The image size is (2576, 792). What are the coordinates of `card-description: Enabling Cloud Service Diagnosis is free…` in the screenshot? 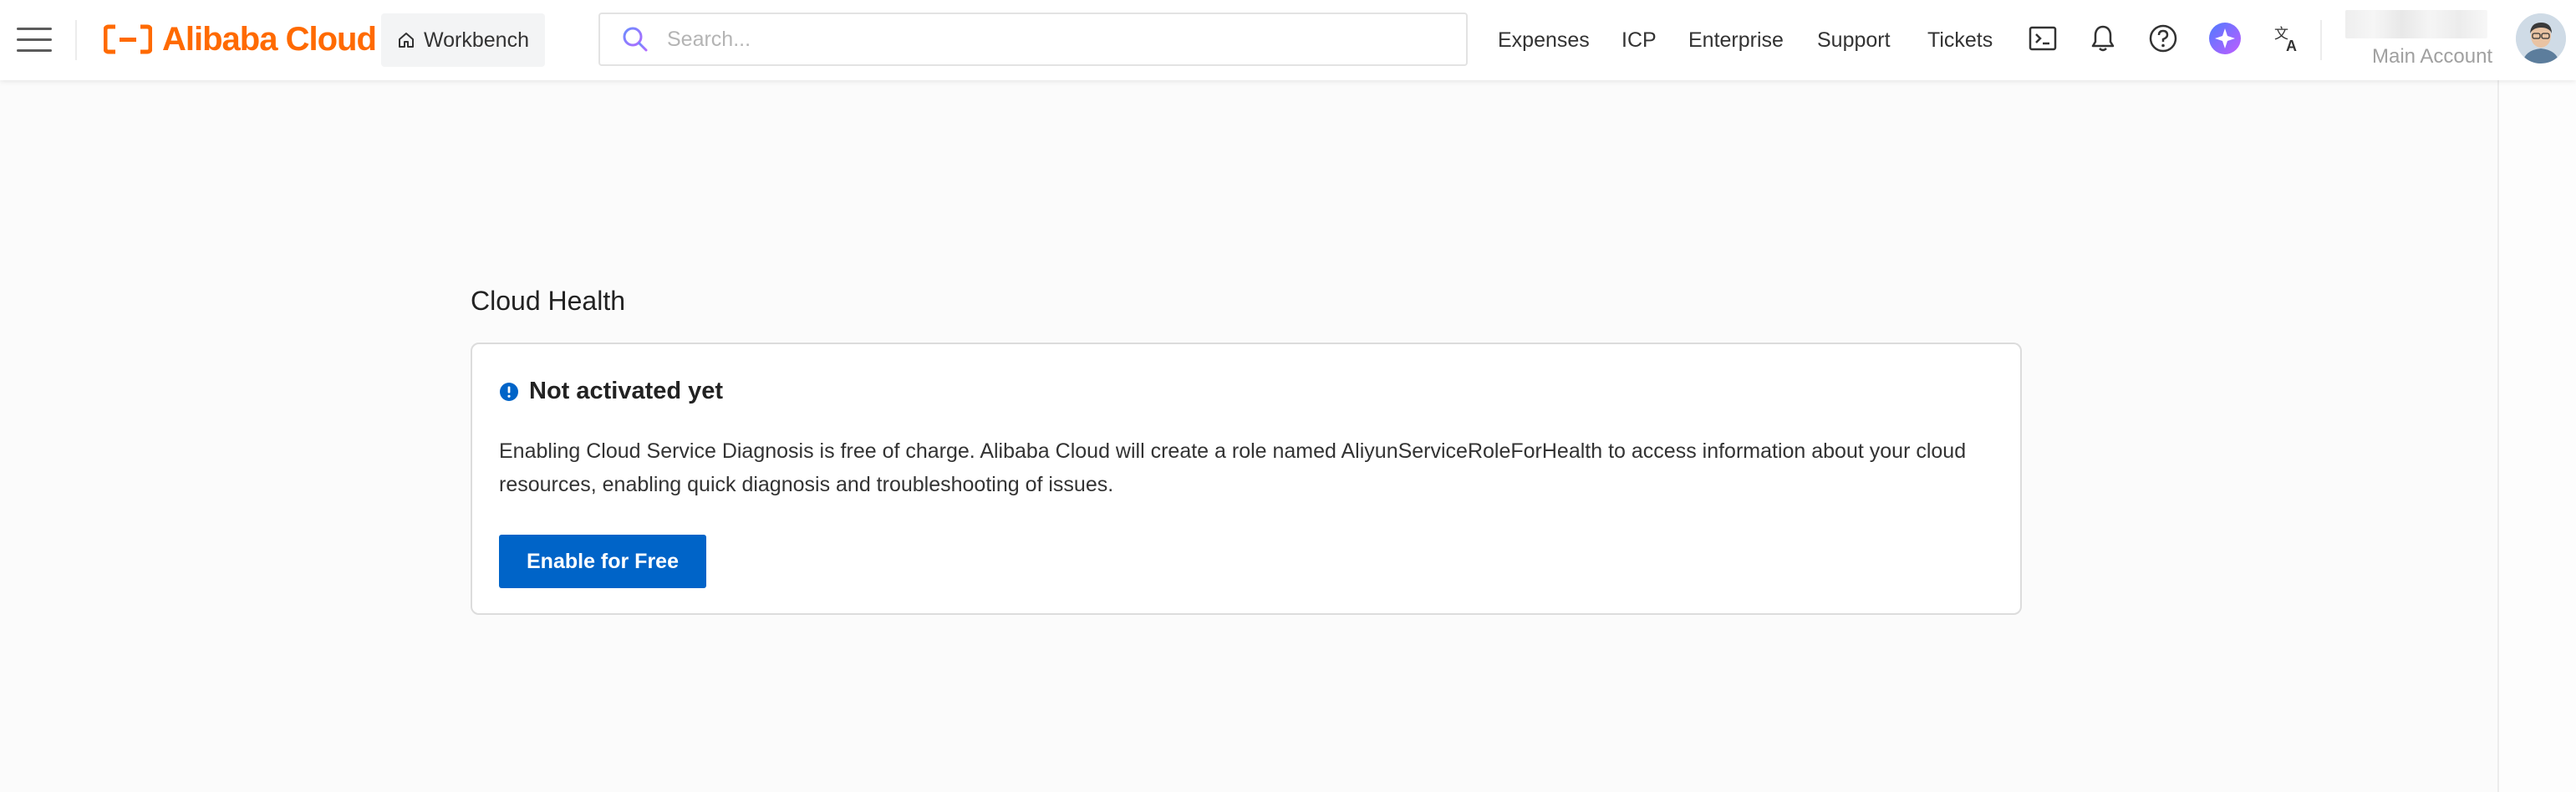 It's located at (1233, 468).